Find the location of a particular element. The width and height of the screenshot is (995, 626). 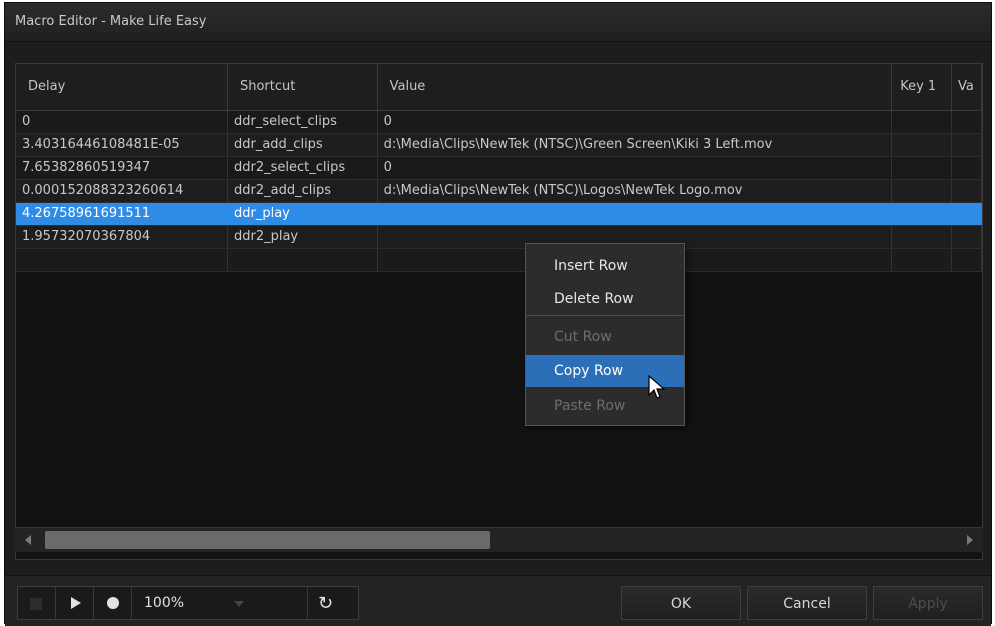

transport-controls: 100% ↻ is located at coordinates (188, 603).